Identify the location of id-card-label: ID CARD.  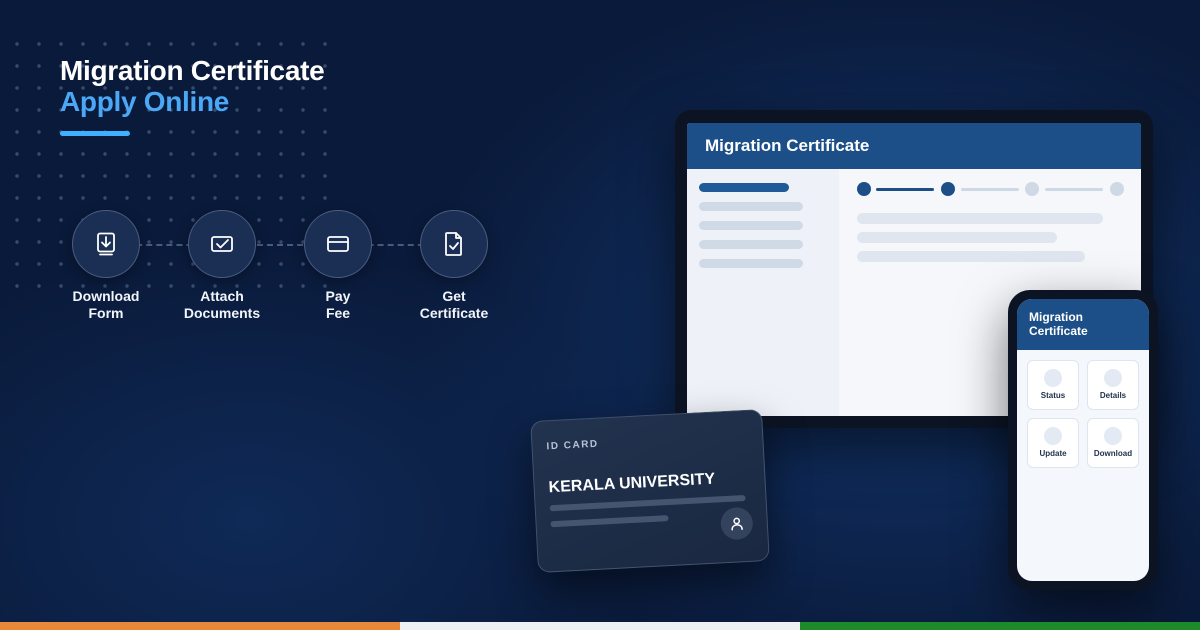
(572, 445).